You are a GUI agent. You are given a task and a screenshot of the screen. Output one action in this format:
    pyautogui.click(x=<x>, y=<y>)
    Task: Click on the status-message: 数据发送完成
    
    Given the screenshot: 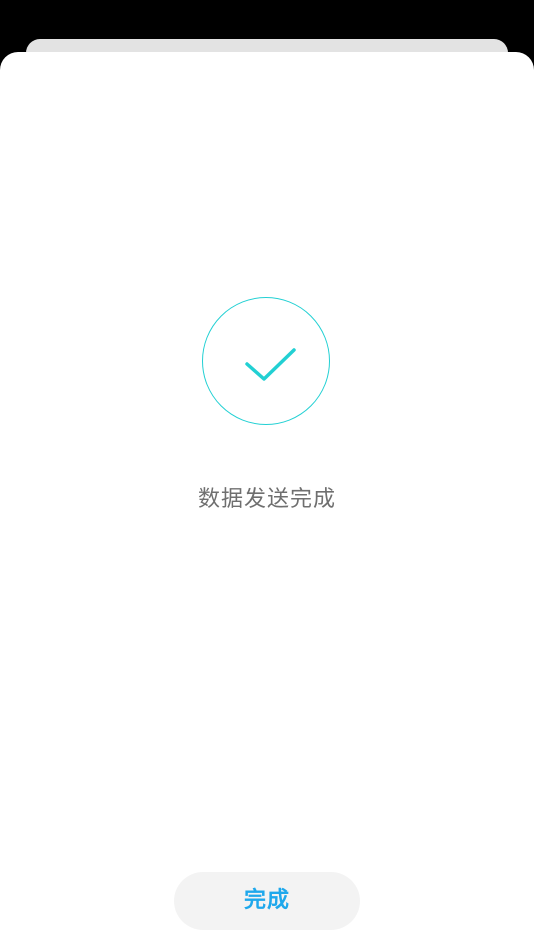 What is the action you would take?
    pyautogui.click(x=266, y=499)
    